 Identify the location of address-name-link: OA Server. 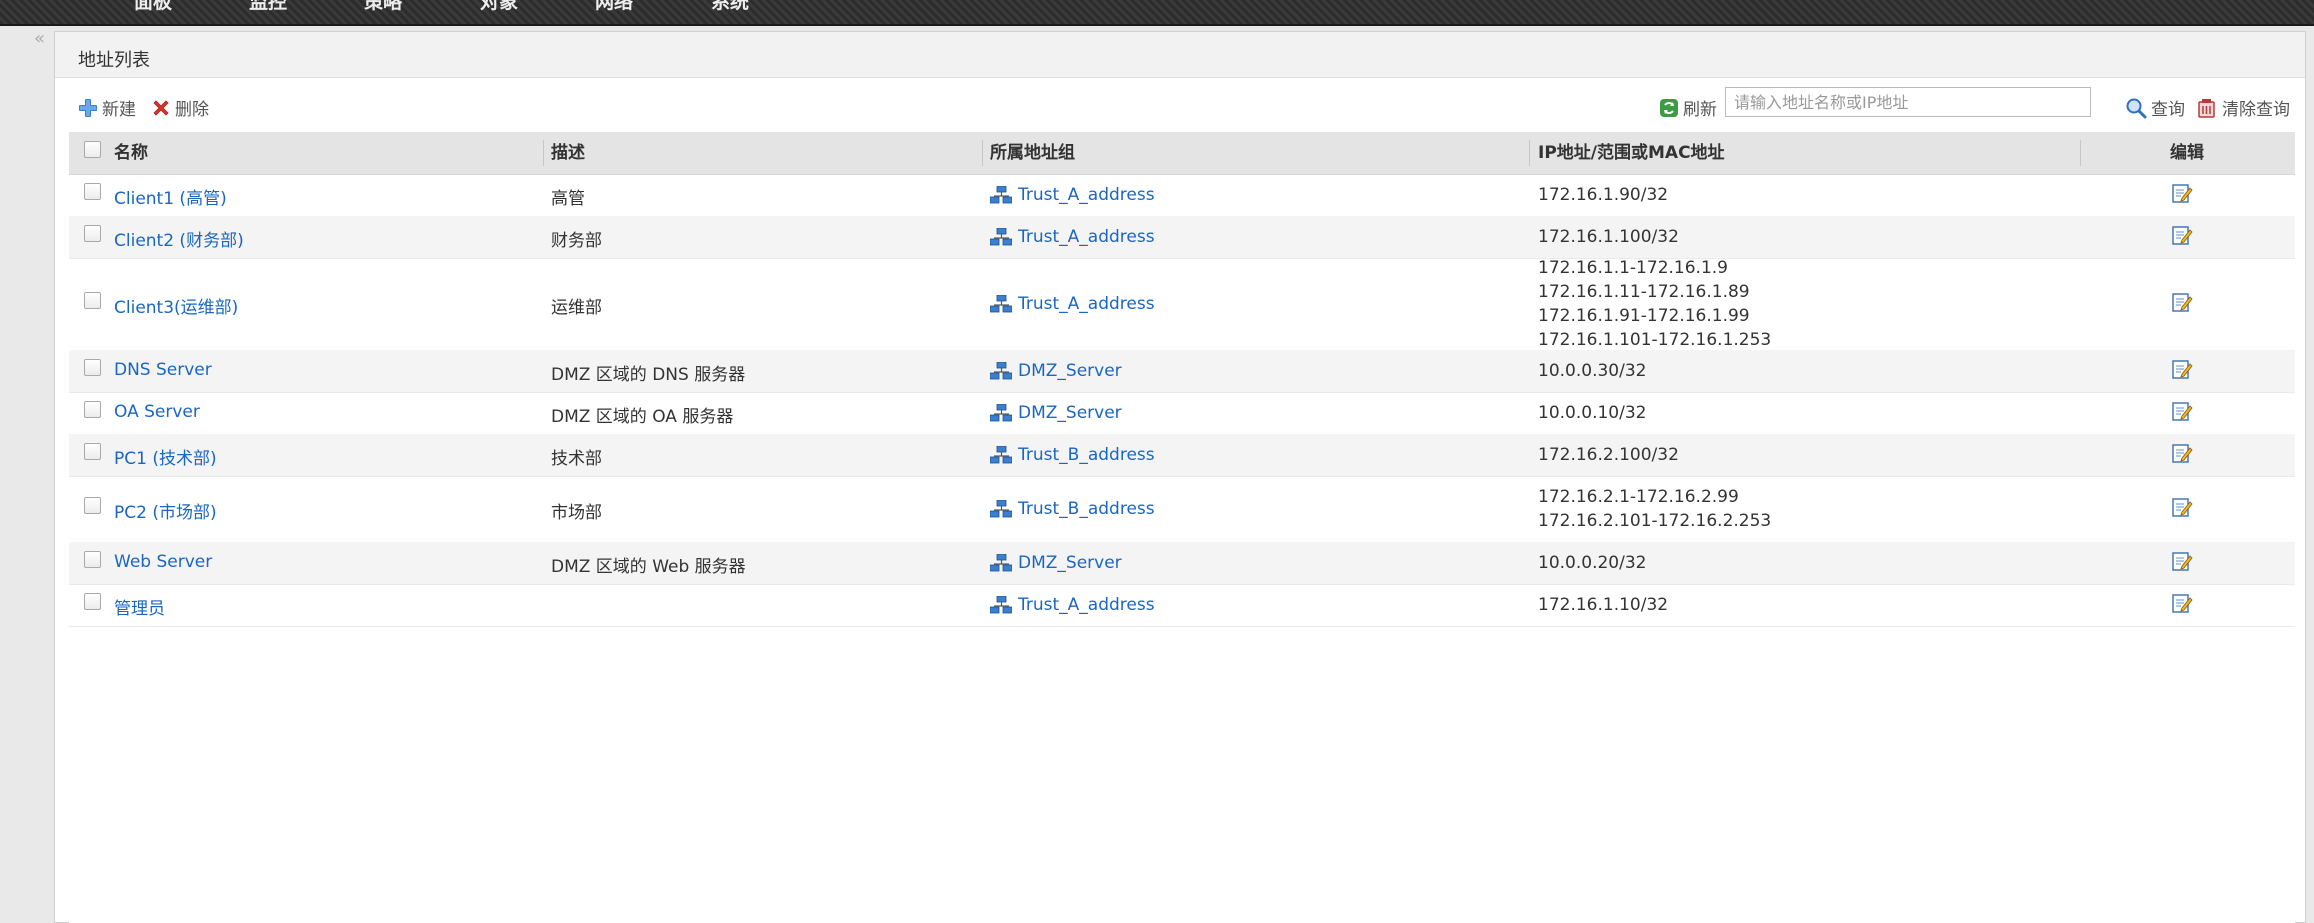
(157, 412).